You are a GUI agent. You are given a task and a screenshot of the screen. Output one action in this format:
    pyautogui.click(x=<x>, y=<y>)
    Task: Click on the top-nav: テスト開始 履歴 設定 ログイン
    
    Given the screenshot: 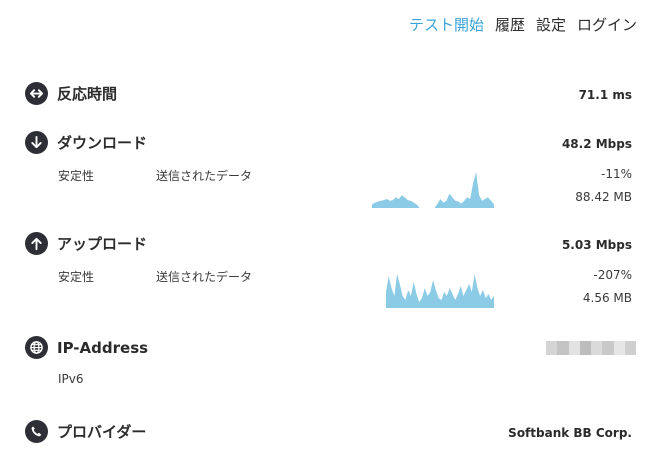 What is the action you would take?
    pyautogui.click(x=523, y=24)
    